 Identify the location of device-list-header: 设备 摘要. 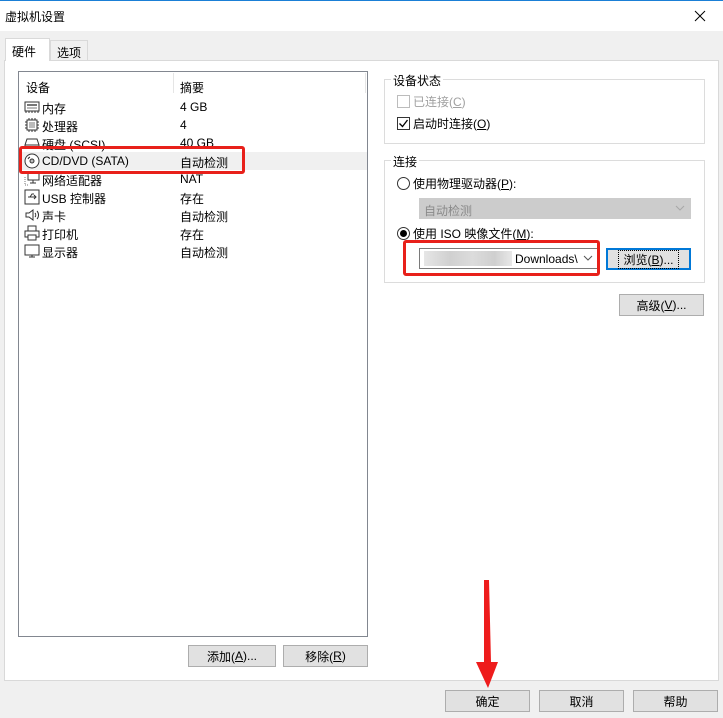
(193, 84).